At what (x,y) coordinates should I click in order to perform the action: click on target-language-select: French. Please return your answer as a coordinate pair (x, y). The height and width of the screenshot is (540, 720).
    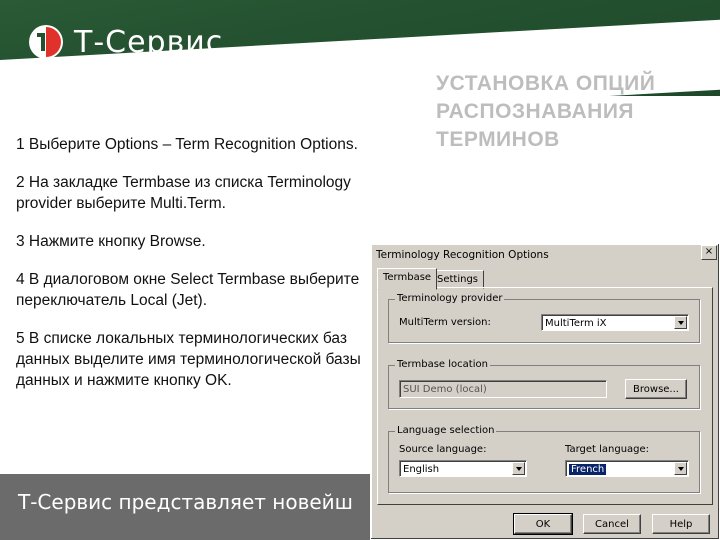
    Looking at the image, I should click on (627, 468).